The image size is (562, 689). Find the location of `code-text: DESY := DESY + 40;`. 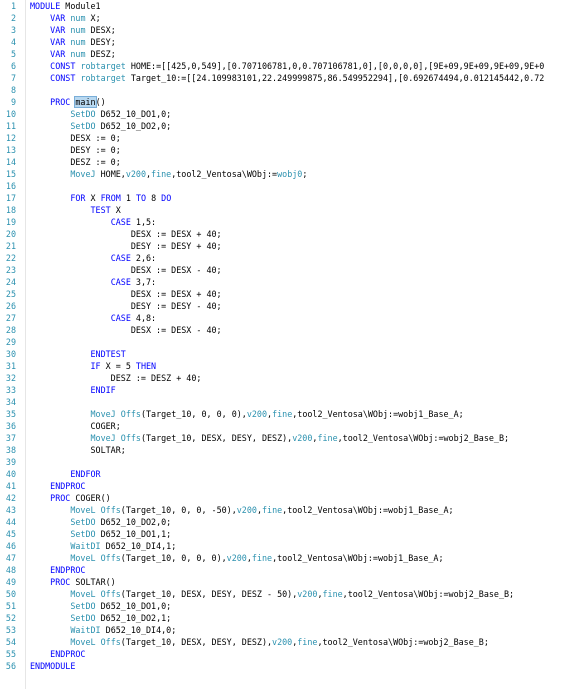

code-text: DESY := DESY + 40; is located at coordinates (126, 246).